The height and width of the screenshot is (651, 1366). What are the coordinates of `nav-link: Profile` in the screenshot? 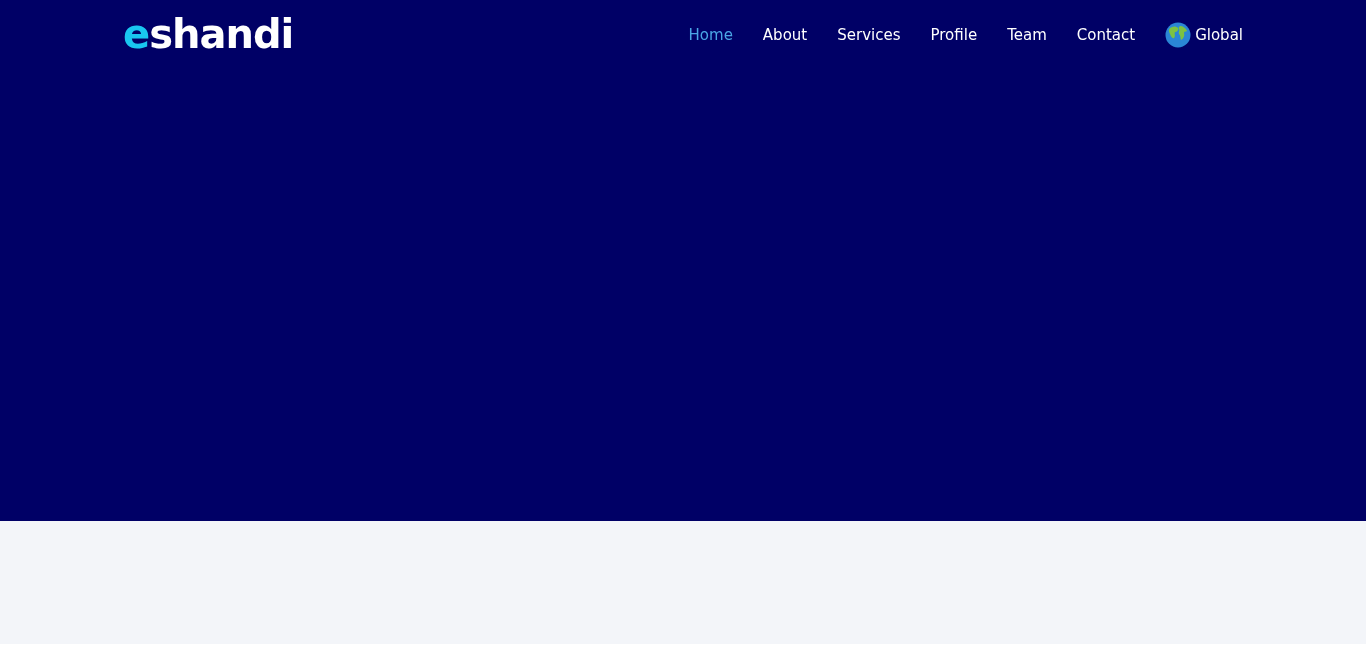 It's located at (954, 35).